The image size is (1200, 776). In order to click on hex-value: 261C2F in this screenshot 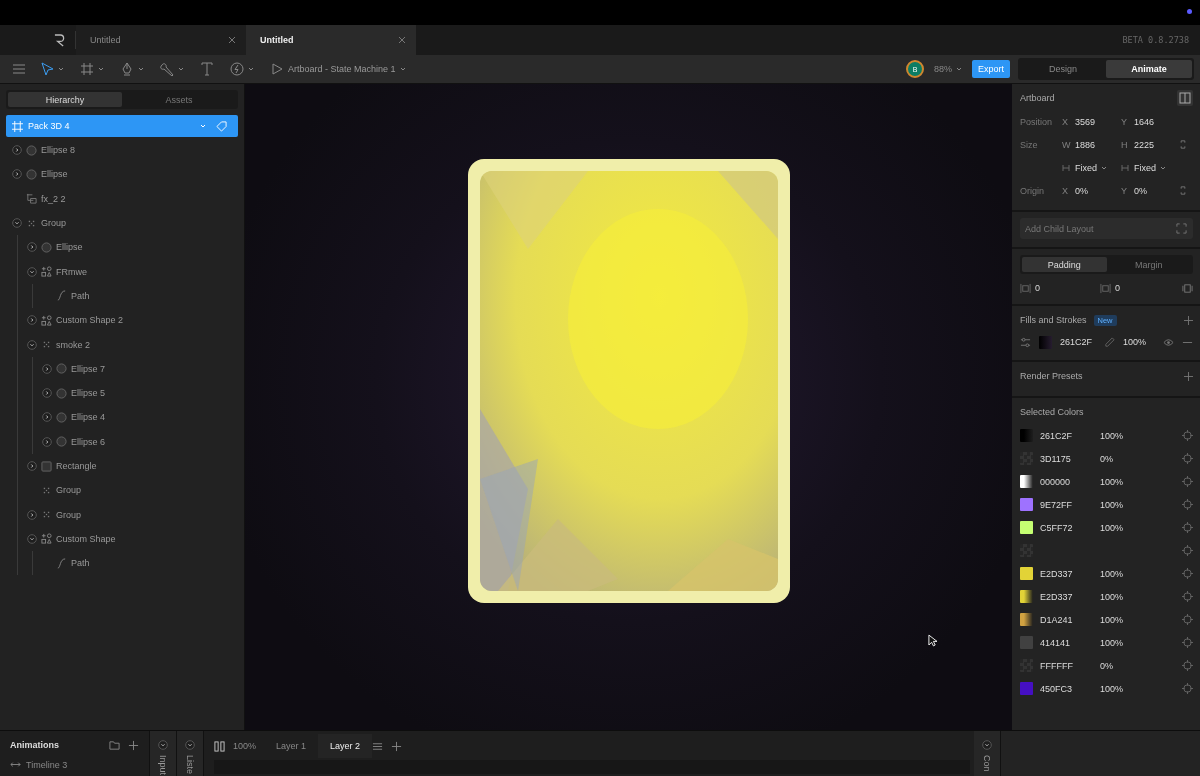, I will do `click(1078, 342)`.